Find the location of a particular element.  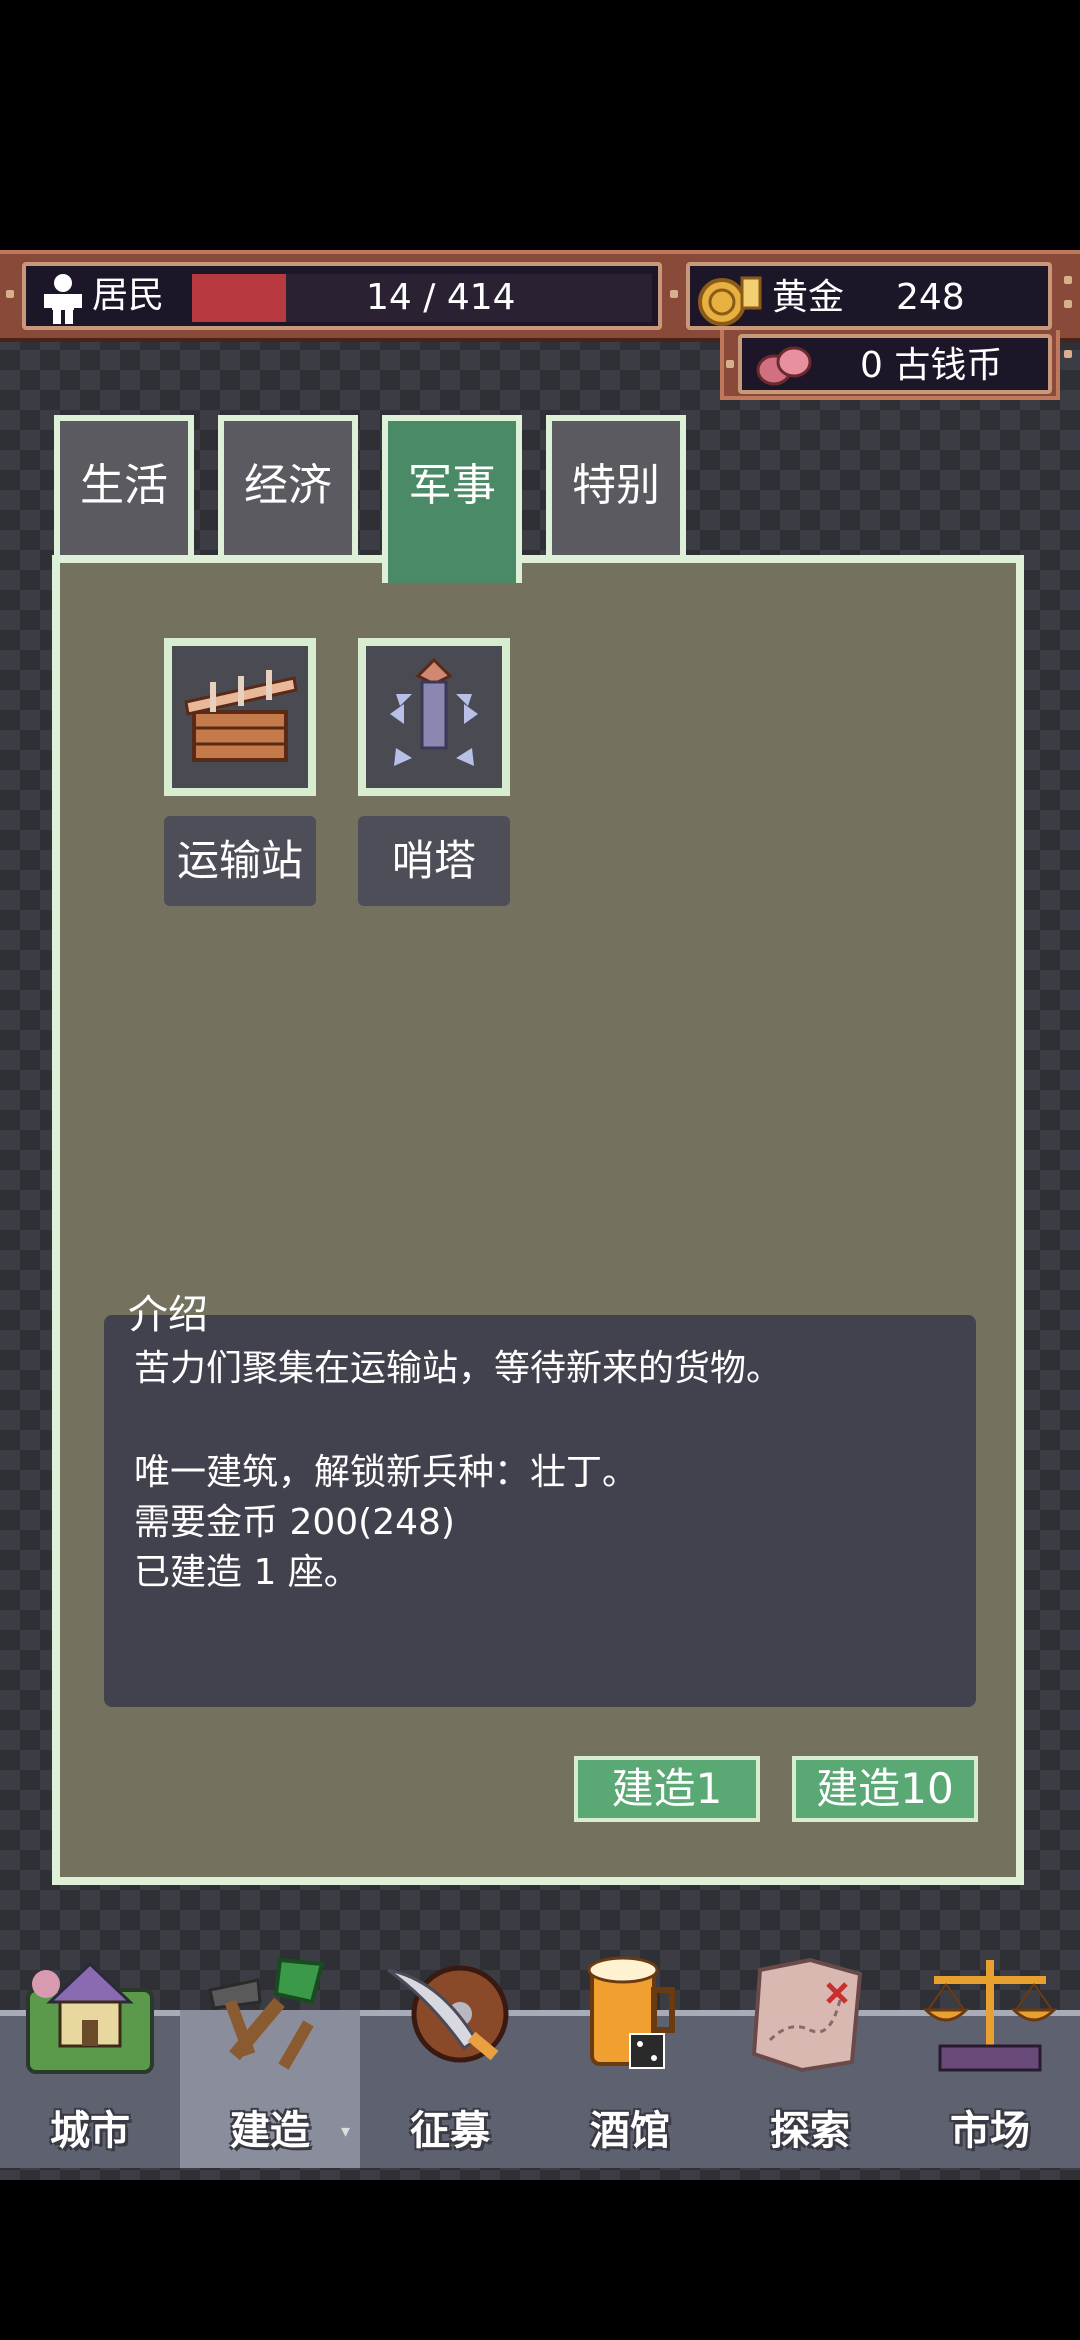

gold-label: 黄金 is located at coordinates (808, 297).